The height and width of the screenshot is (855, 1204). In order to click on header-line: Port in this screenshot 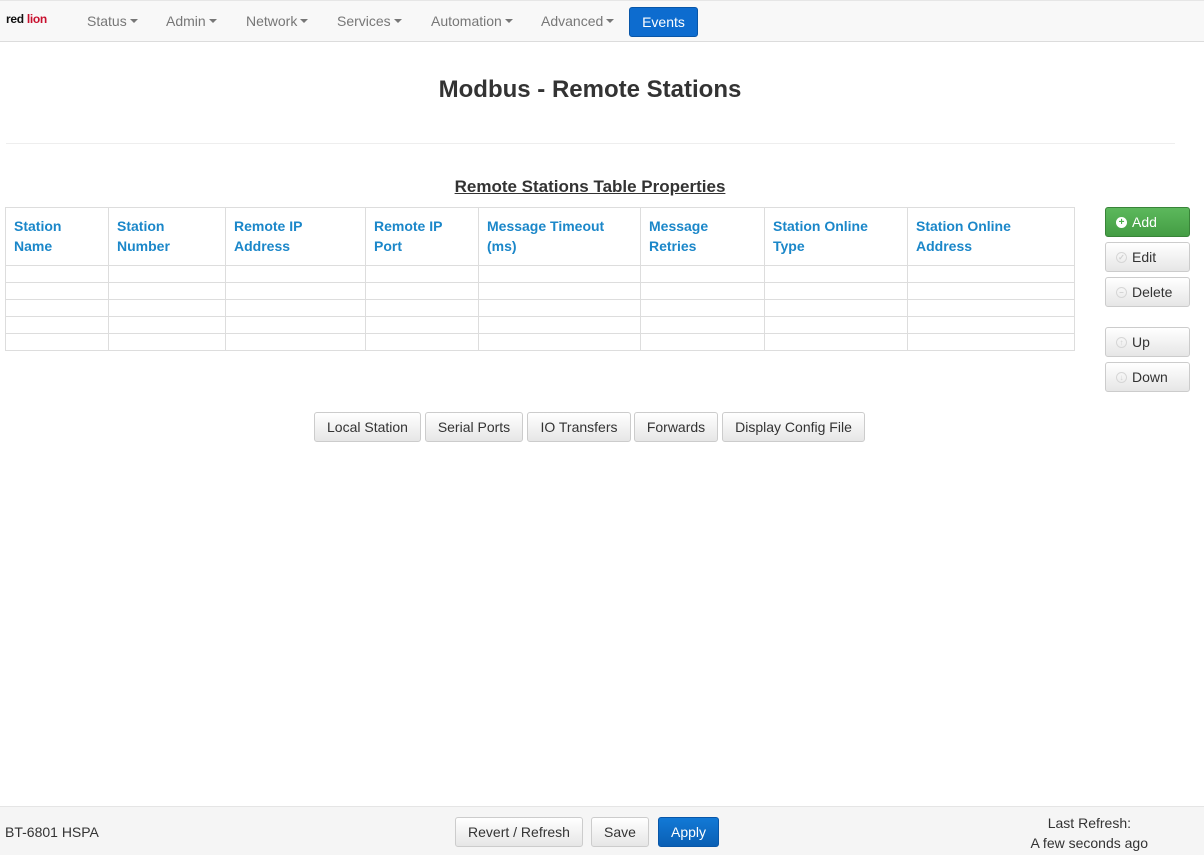, I will do `click(388, 246)`.